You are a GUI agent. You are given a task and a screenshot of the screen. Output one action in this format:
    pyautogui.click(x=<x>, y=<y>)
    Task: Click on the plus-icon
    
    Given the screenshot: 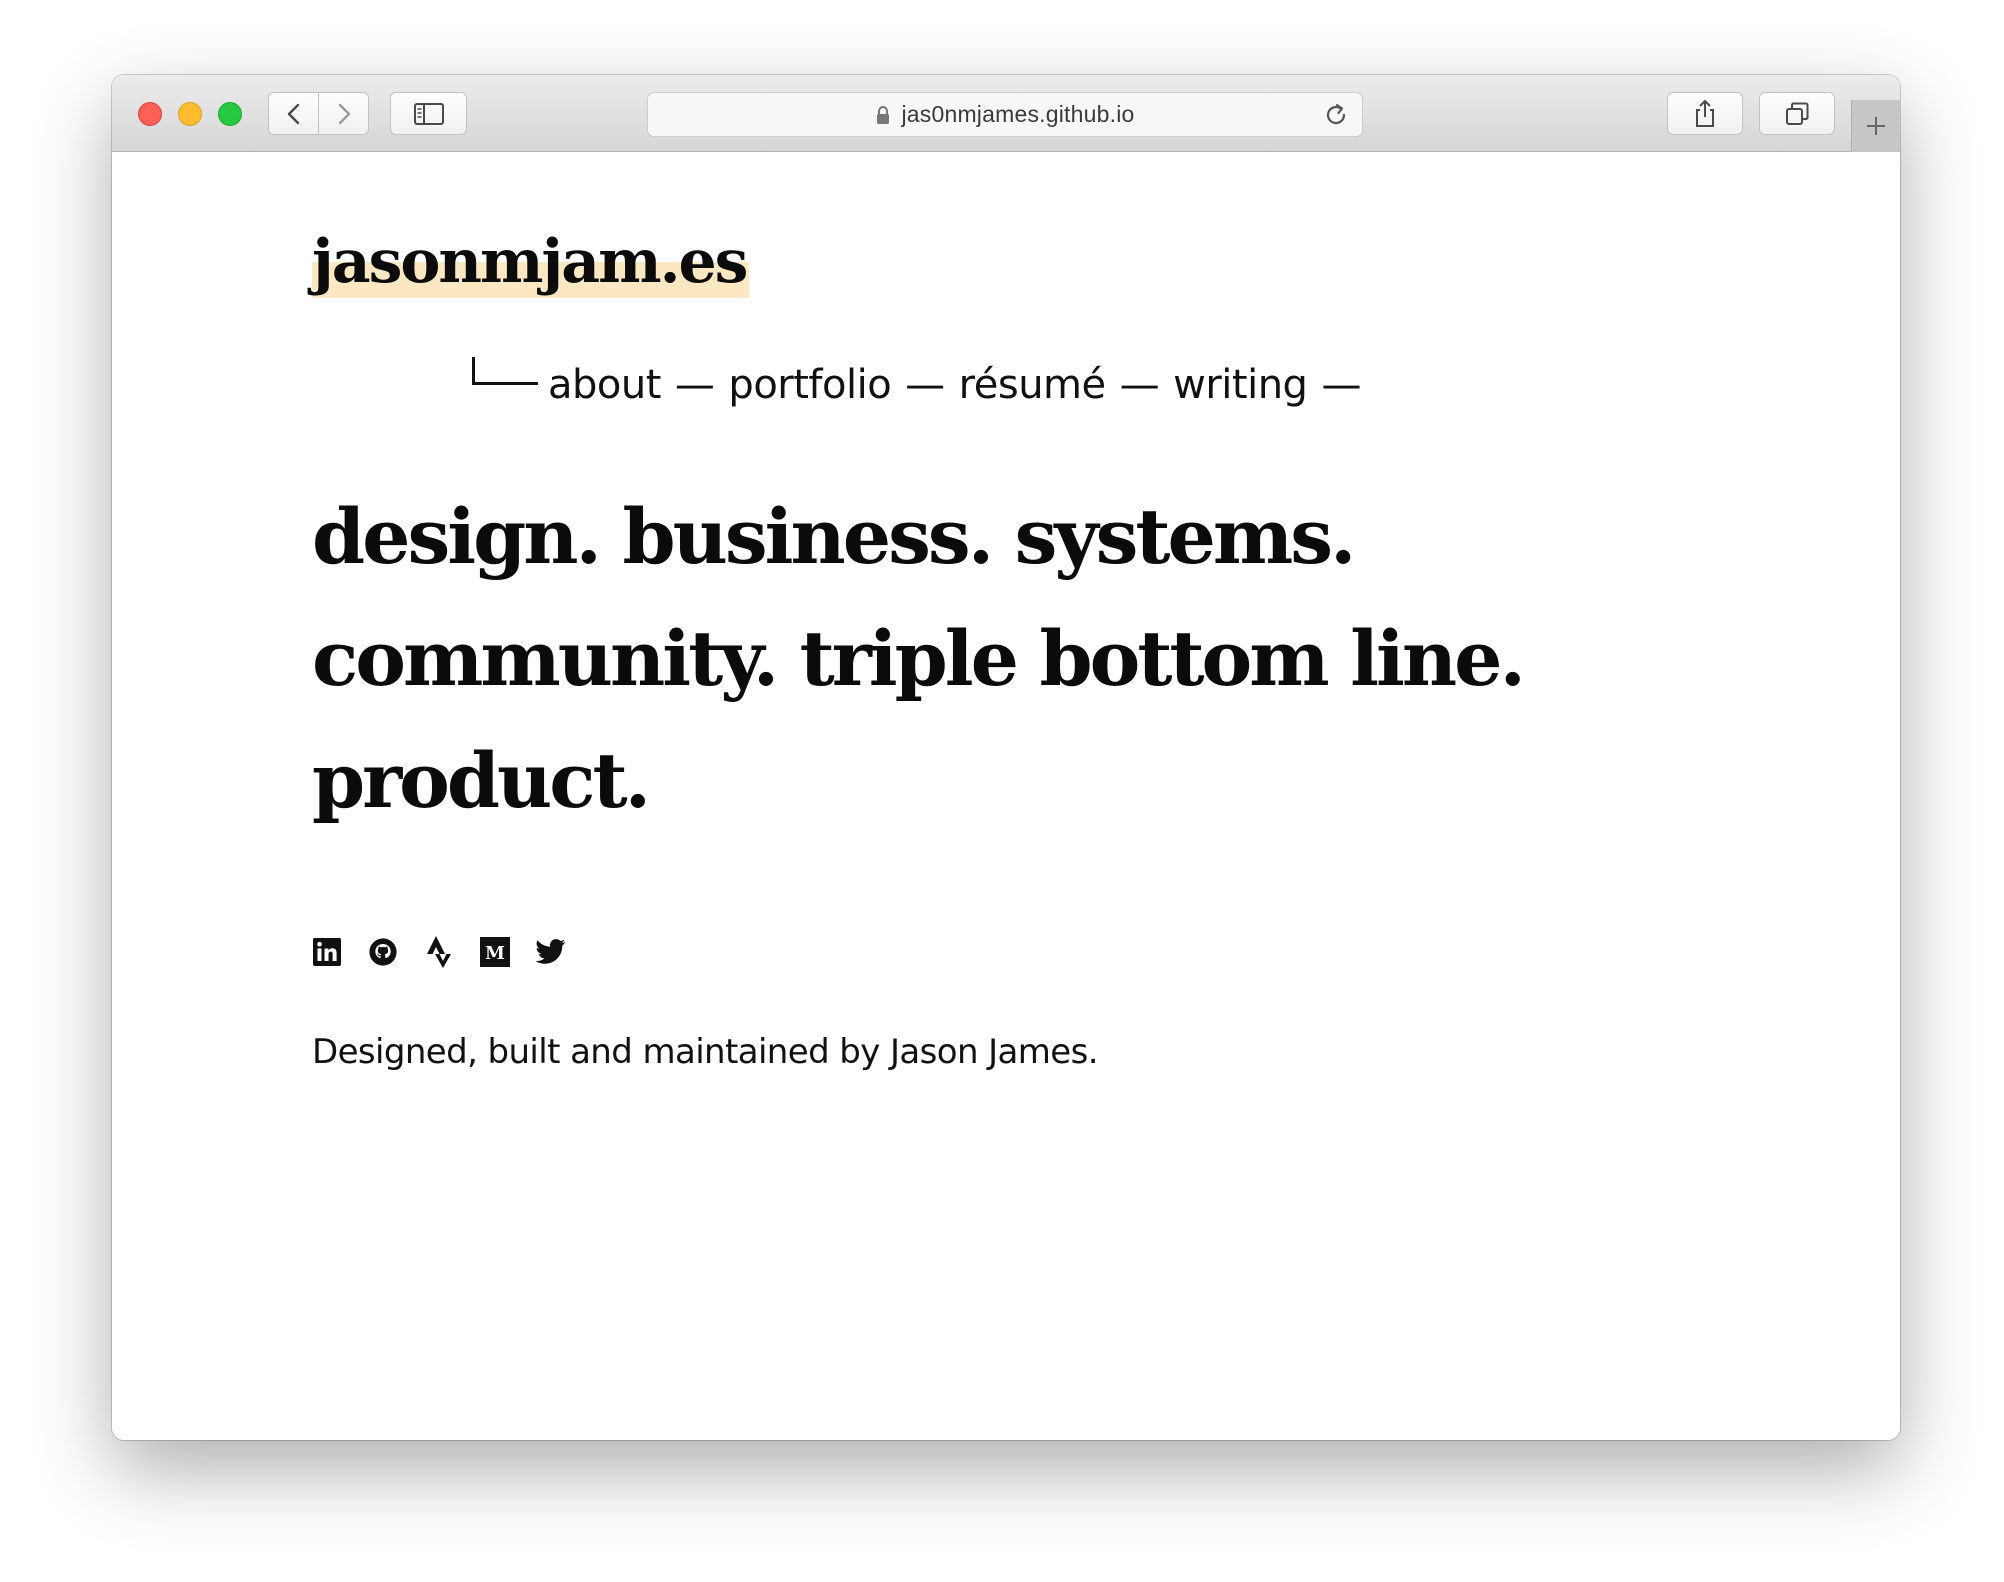 What is the action you would take?
    pyautogui.click(x=1876, y=126)
    